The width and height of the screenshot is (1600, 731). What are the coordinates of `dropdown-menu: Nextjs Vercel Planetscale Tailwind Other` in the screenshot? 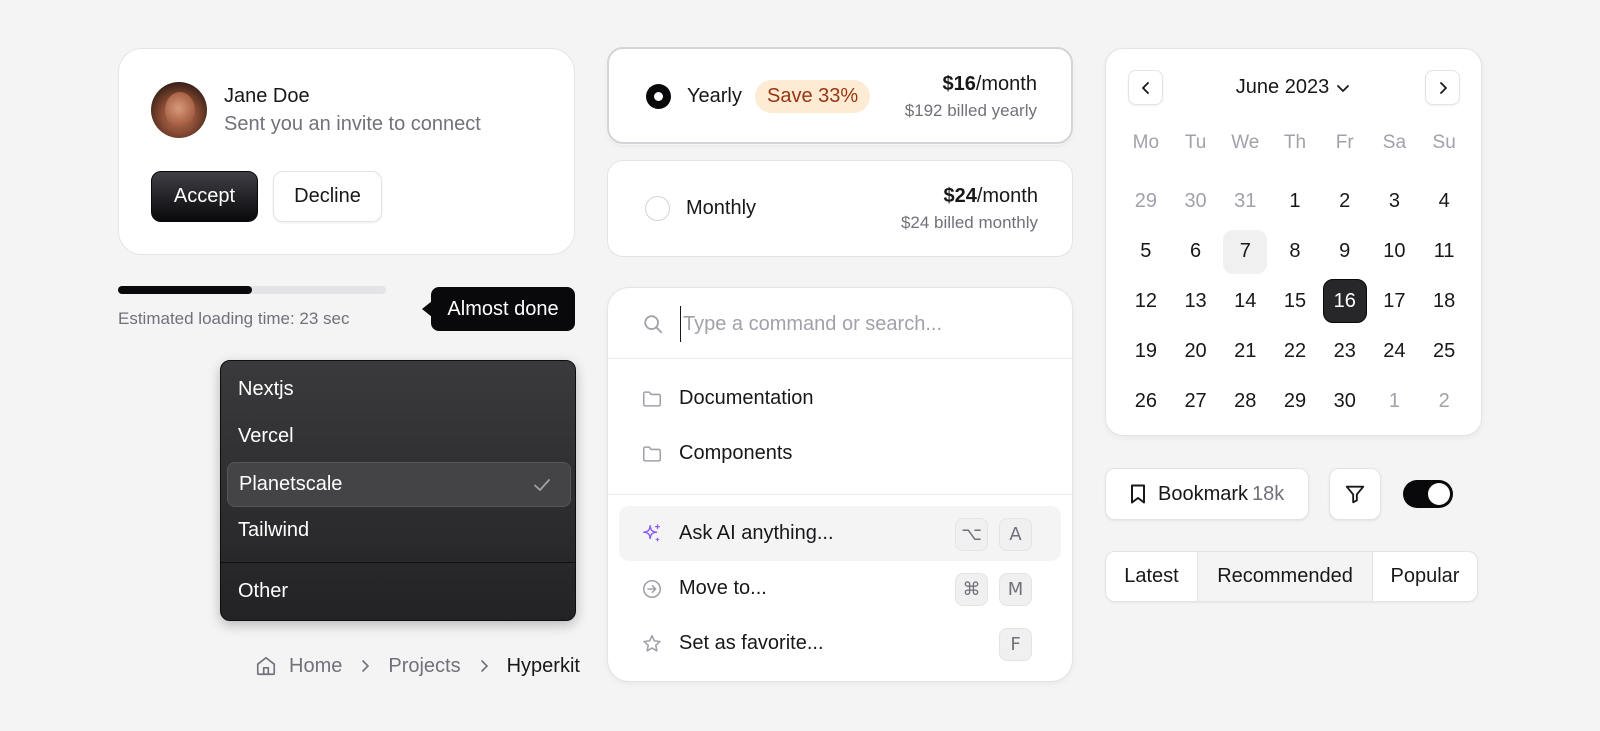 It's located at (398, 490).